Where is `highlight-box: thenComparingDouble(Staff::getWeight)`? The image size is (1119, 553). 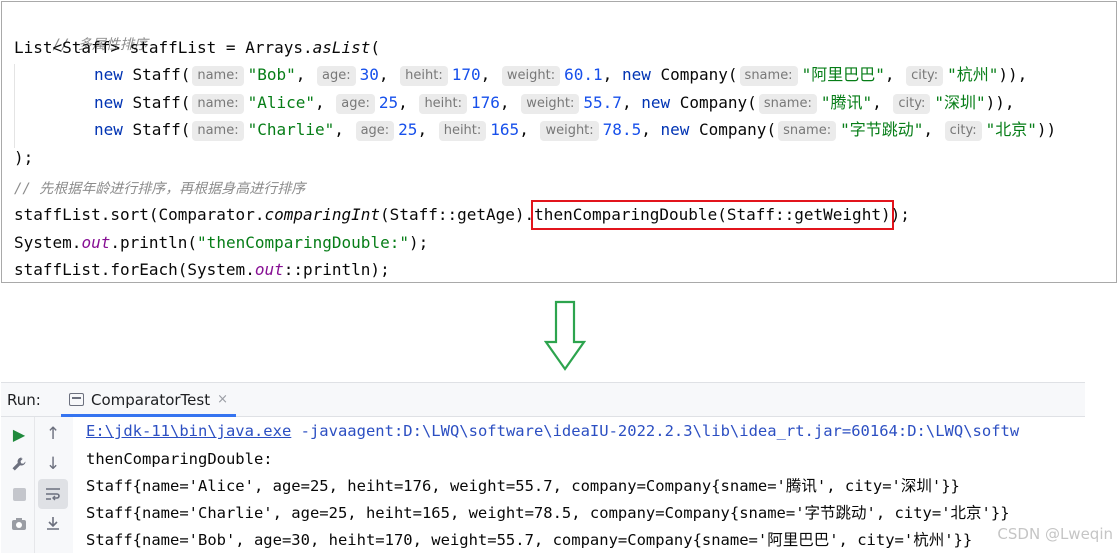
highlight-box: thenComparingDouble(Staff::getWeight) is located at coordinates (712, 215).